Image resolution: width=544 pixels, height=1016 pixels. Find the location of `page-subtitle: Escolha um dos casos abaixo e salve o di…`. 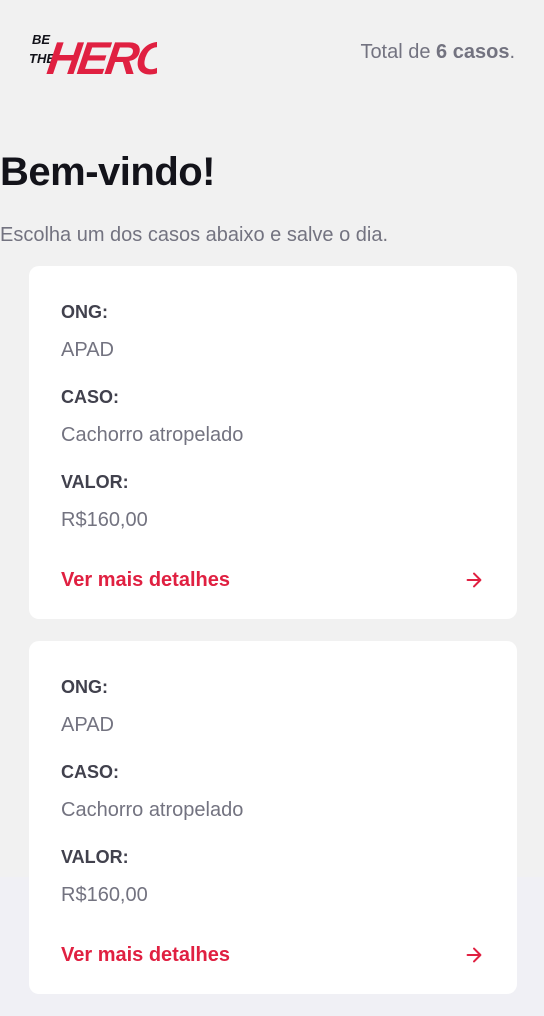

page-subtitle: Escolha um dos casos abaixo e salve o di… is located at coordinates (194, 235).